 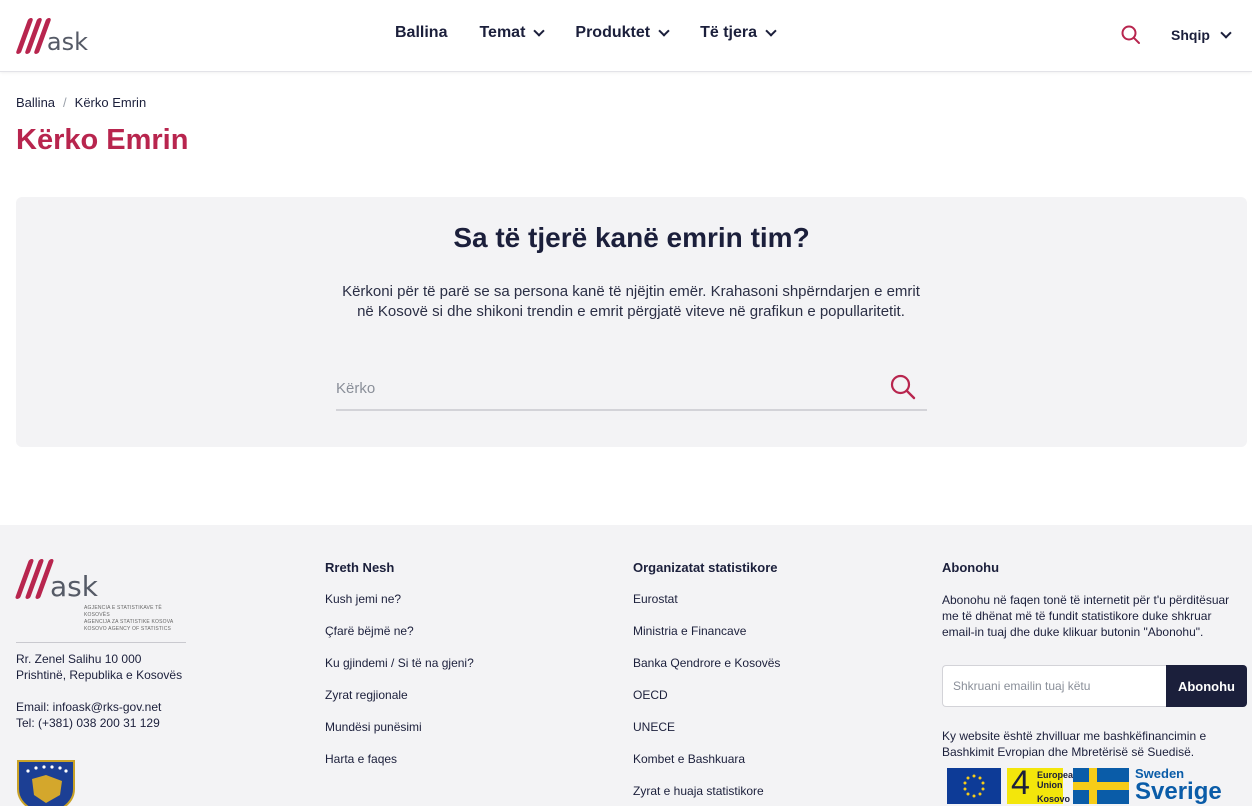 I want to click on footer-link: Zyrat e huaja statistikore, so click(x=706, y=795).